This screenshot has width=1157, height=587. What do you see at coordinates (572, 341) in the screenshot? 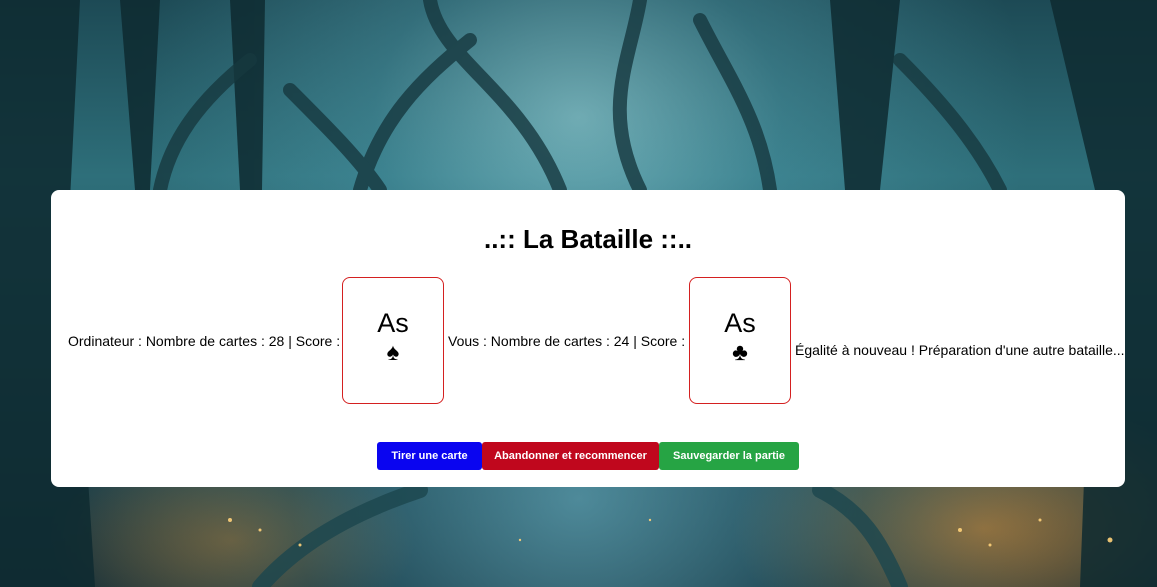
I see `player-status: Vous : Nombre de cartes : 24 | Score : 2` at bounding box center [572, 341].